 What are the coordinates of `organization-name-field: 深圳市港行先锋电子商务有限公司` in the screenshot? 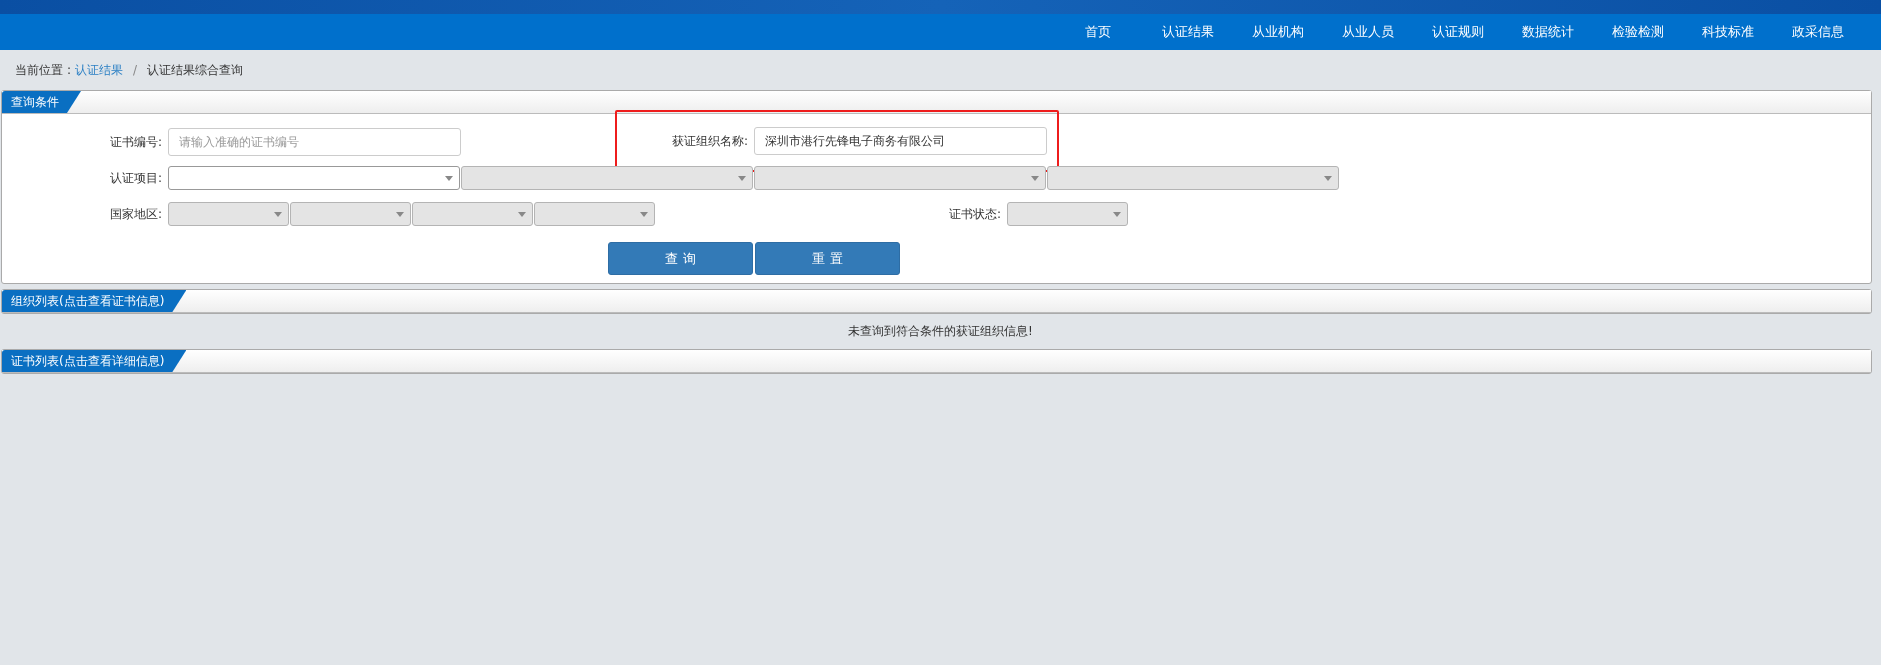 It's located at (900, 141).